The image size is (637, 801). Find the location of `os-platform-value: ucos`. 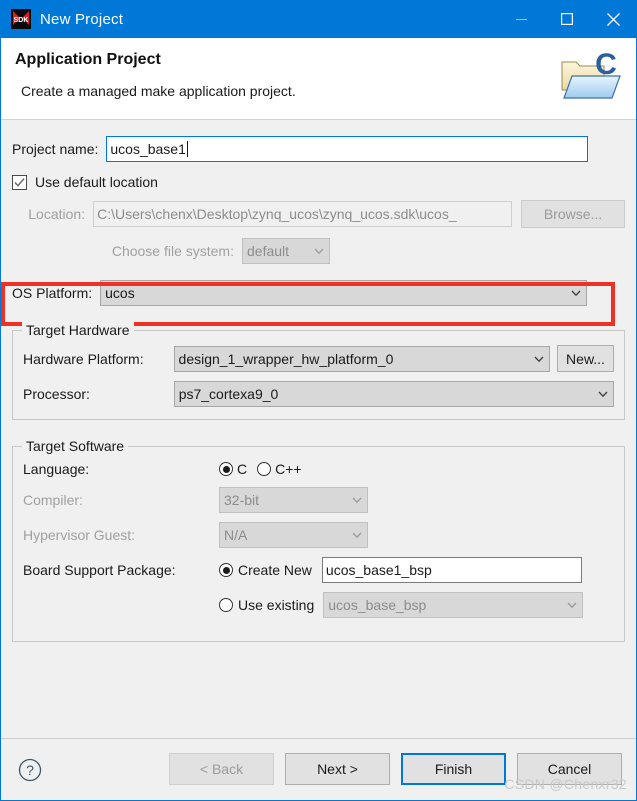

os-platform-value: ucos is located at coordinates (120, 293).